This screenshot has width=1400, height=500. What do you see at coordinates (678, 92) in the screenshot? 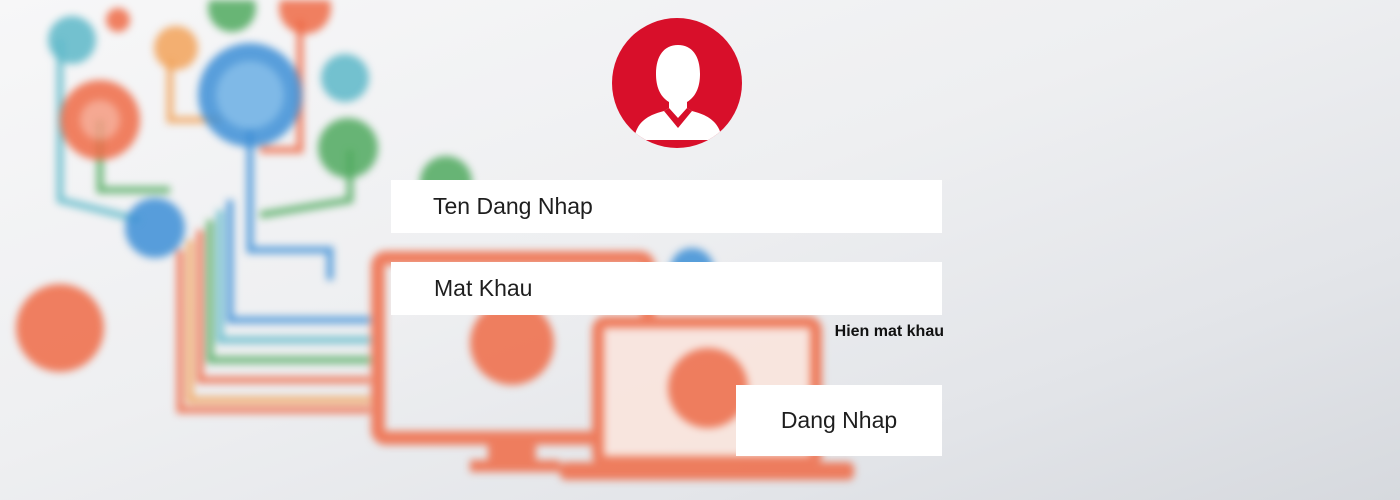
I see `user-silhouette-icon` at bounding box center [678, 92].